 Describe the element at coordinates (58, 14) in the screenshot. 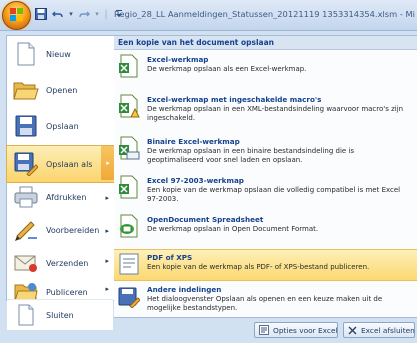

I see `undo-icon` at that location.